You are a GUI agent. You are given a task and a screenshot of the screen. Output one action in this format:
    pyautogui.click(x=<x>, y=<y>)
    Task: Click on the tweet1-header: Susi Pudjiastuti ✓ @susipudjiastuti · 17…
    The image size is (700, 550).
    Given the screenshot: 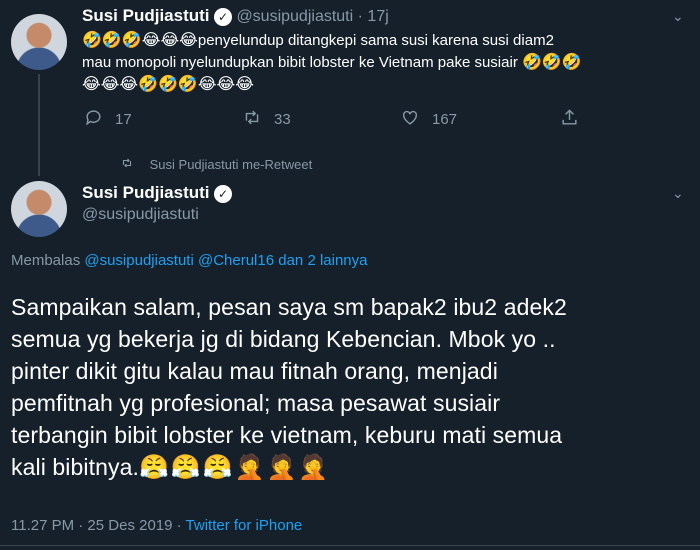 What is the action you would take?
    pyautogui.click(x=235, y=16)
    